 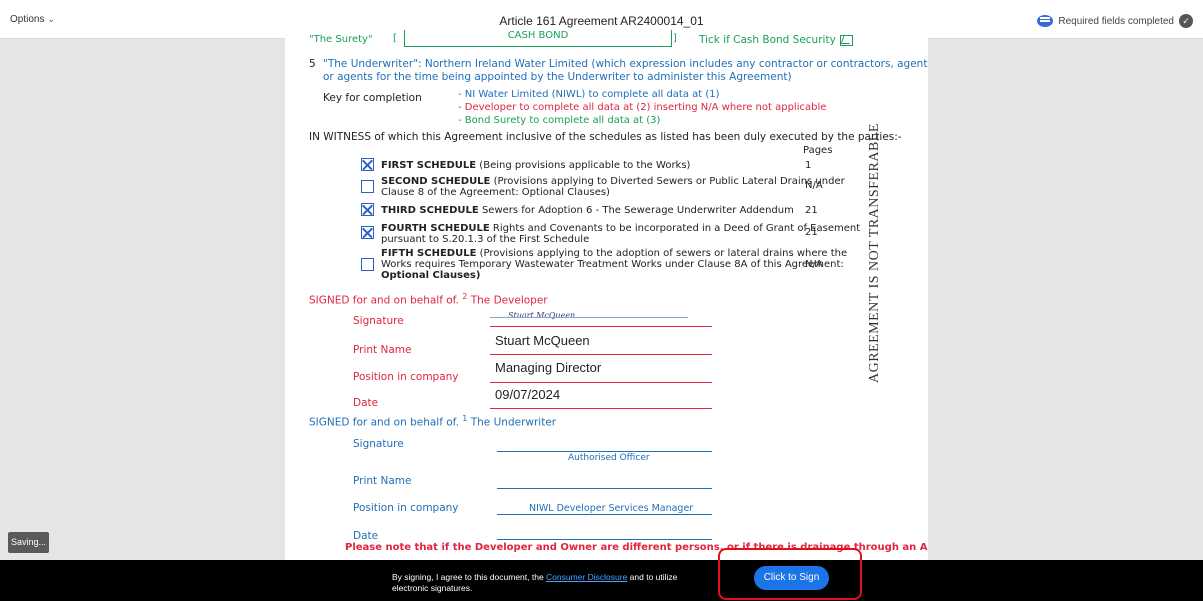 What do you see at coordinates (384, 422) in the screenshot?
I see `underwriter-heading-prefix: SIGNED for and on behalf of.` at bounding box center [384, 422].